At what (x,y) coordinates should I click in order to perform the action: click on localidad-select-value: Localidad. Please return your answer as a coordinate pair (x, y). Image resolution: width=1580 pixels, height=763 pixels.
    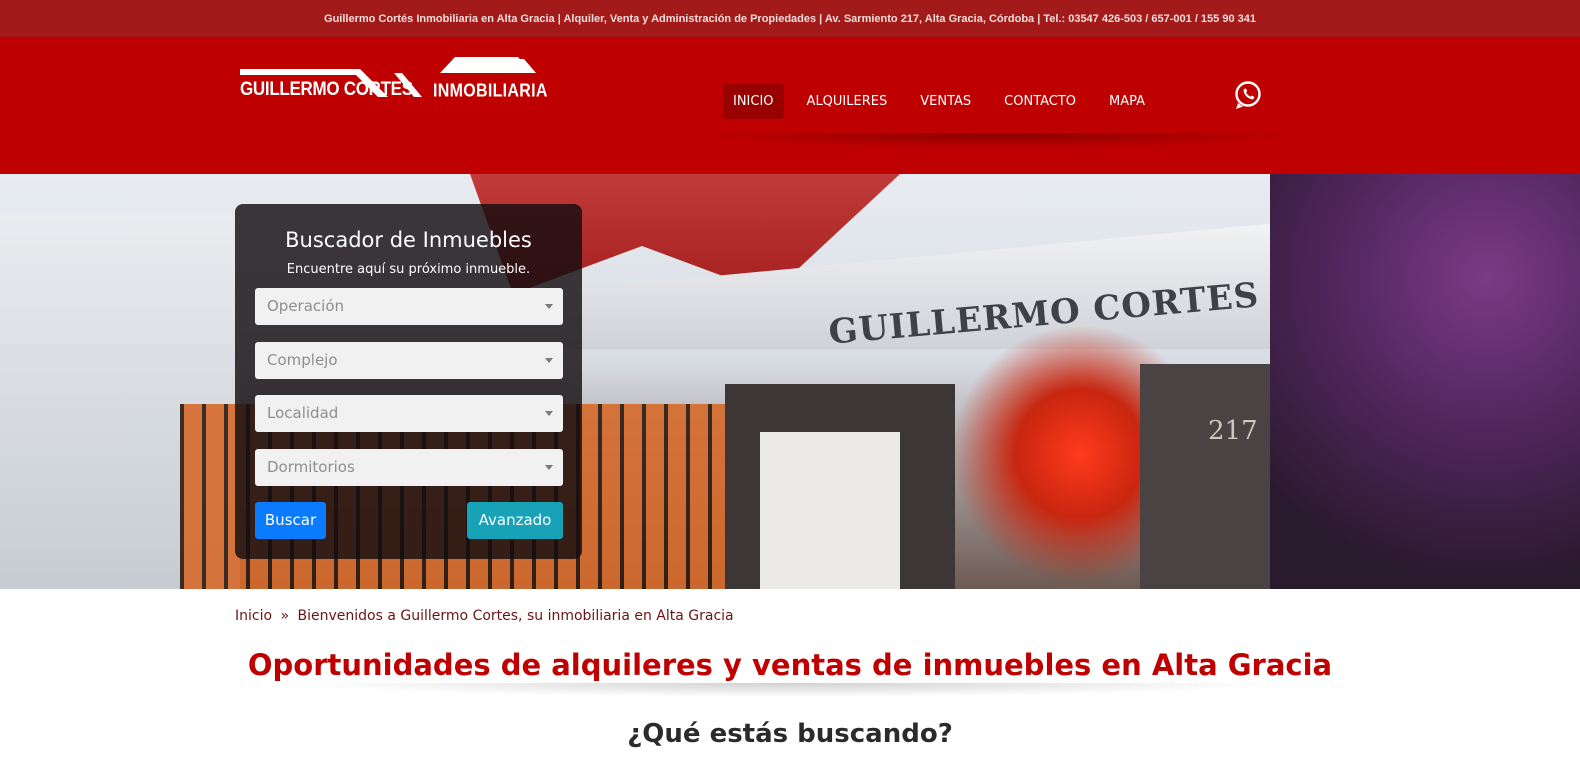
    Looking at the image, I should click on (303, 413).